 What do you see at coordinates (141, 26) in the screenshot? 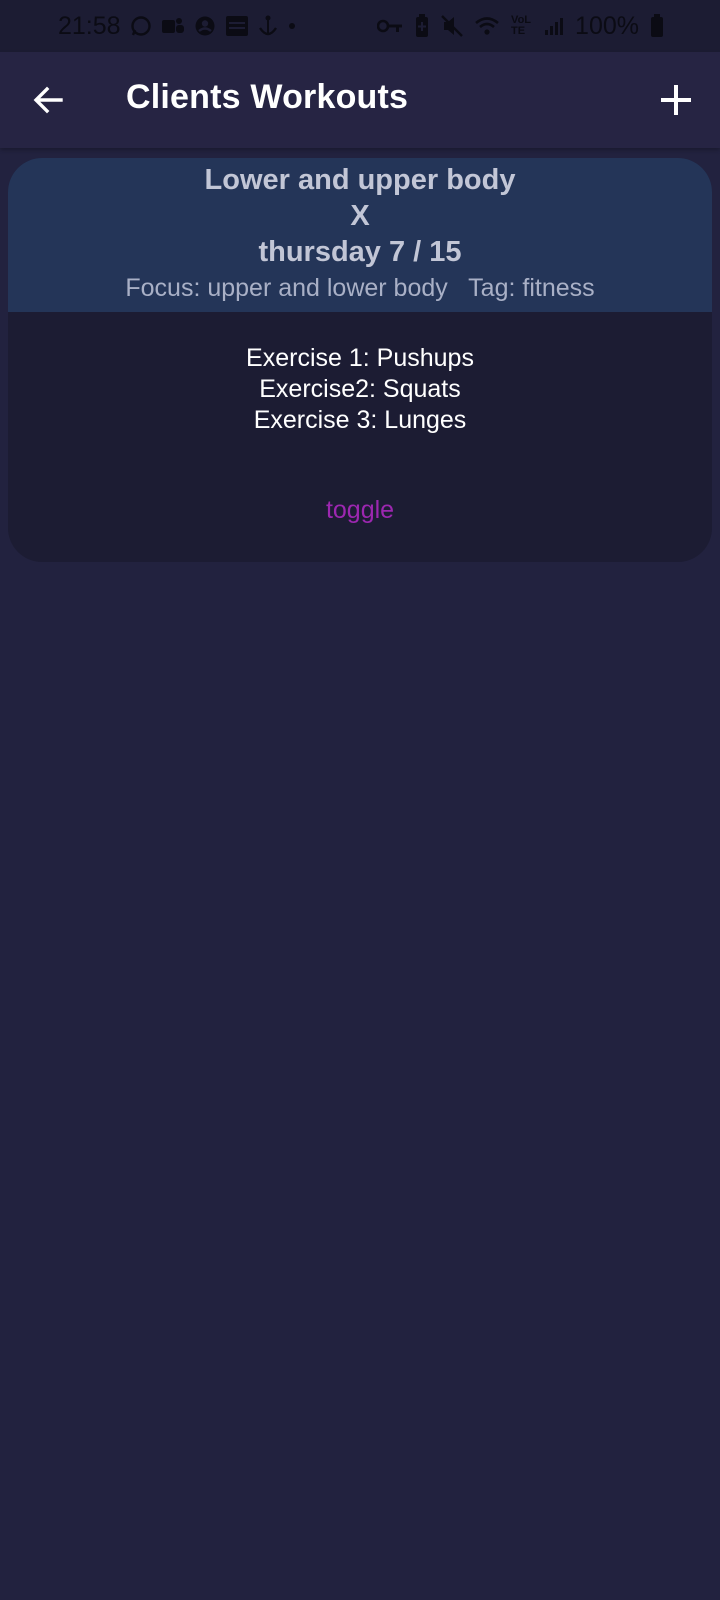
I see `whatsapp-icon` at bounding box center [141, 26].